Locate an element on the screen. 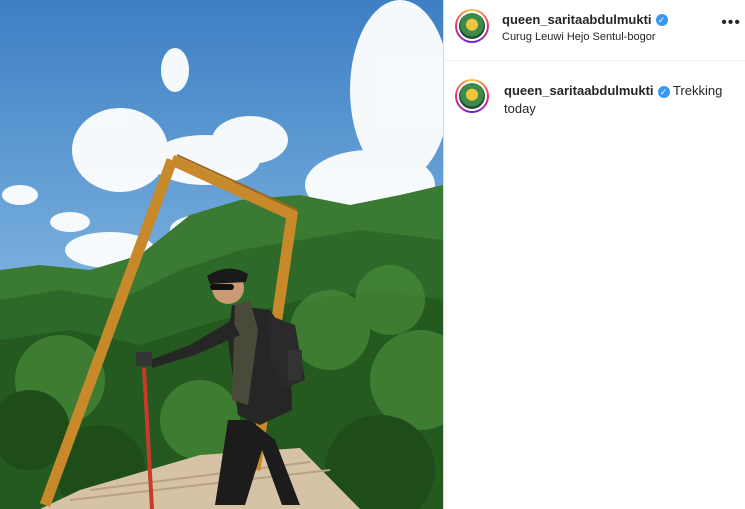 This screenshot has height=509, width=745. caption-username-link: queen_saritaabdulmukti is located at coordinates (579, 90).